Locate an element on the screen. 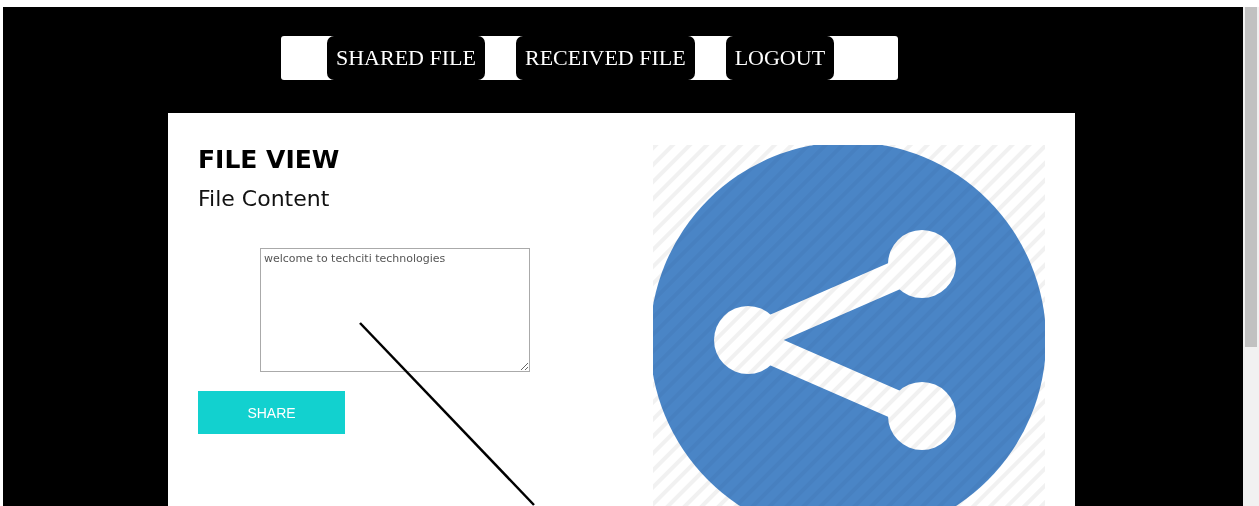  nav-button: SHARED FILE is located at coordinates (406, 58).